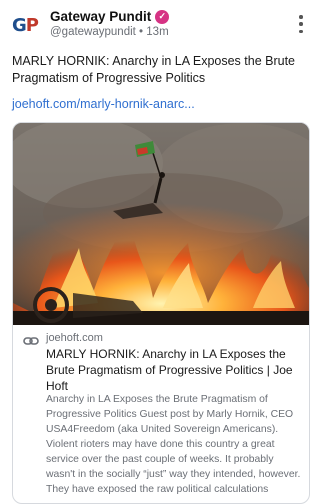 The width and height of the screenshot is (322, 504). Describe the element at coordinates (100, 16) in the screenshot. I see `account-name-text: Gateway Pundit` at that location.